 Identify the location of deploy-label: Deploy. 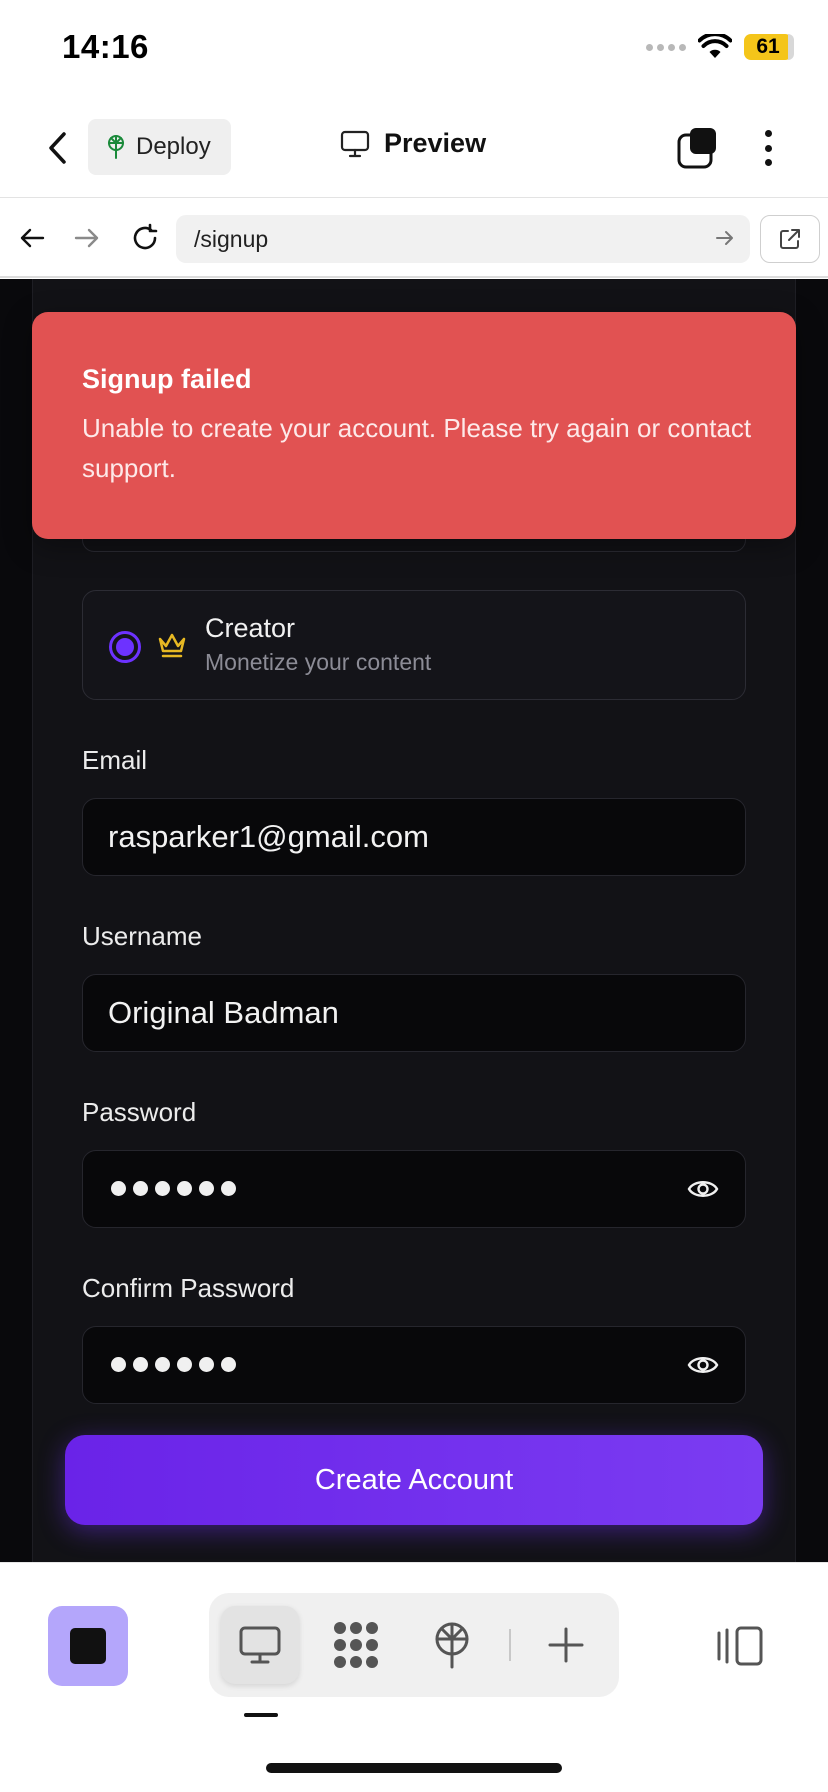
(173, 146).